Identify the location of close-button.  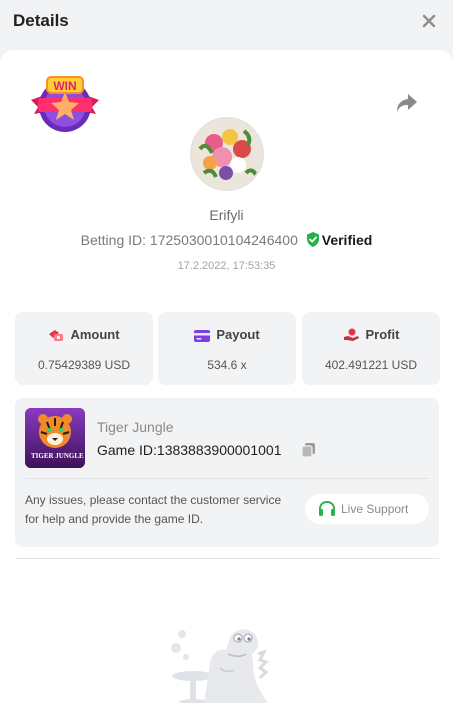
(429, 21).